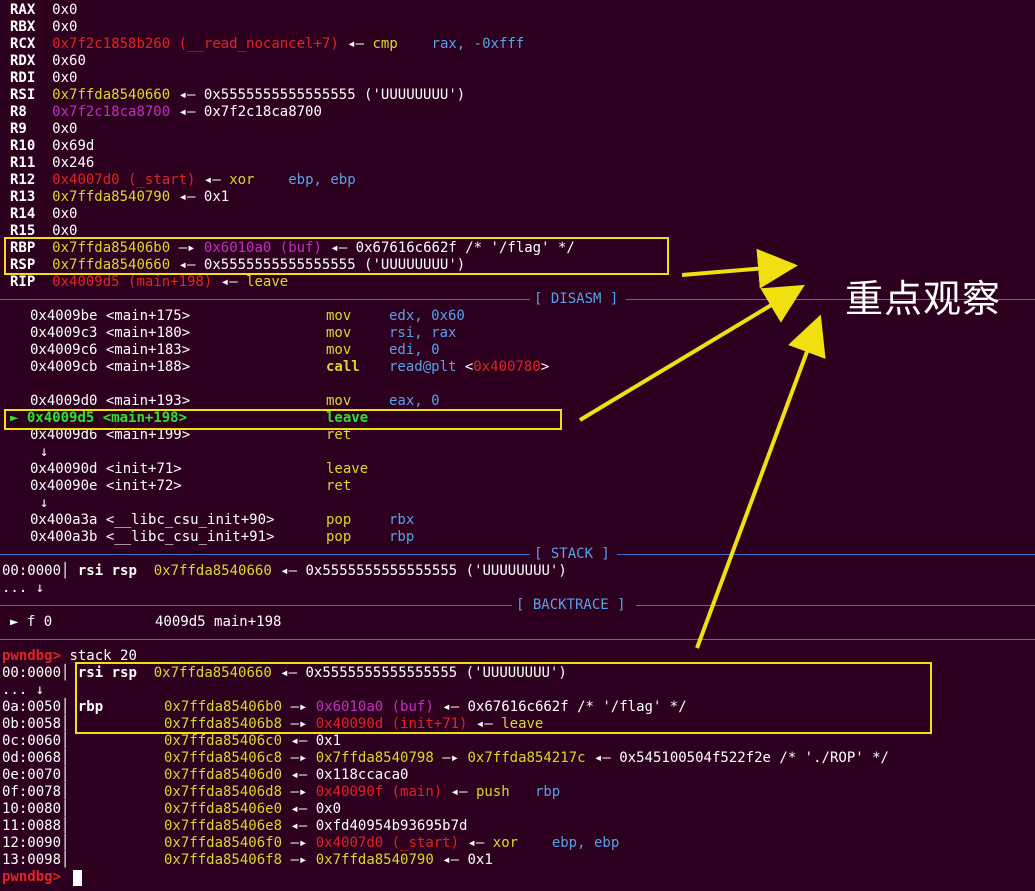 Image resolution: width=1035 pixels, height=891 pixels. Describe the element at coordinates (739, 268) in the screenshot. I see `arrow-to-registers` at that location.